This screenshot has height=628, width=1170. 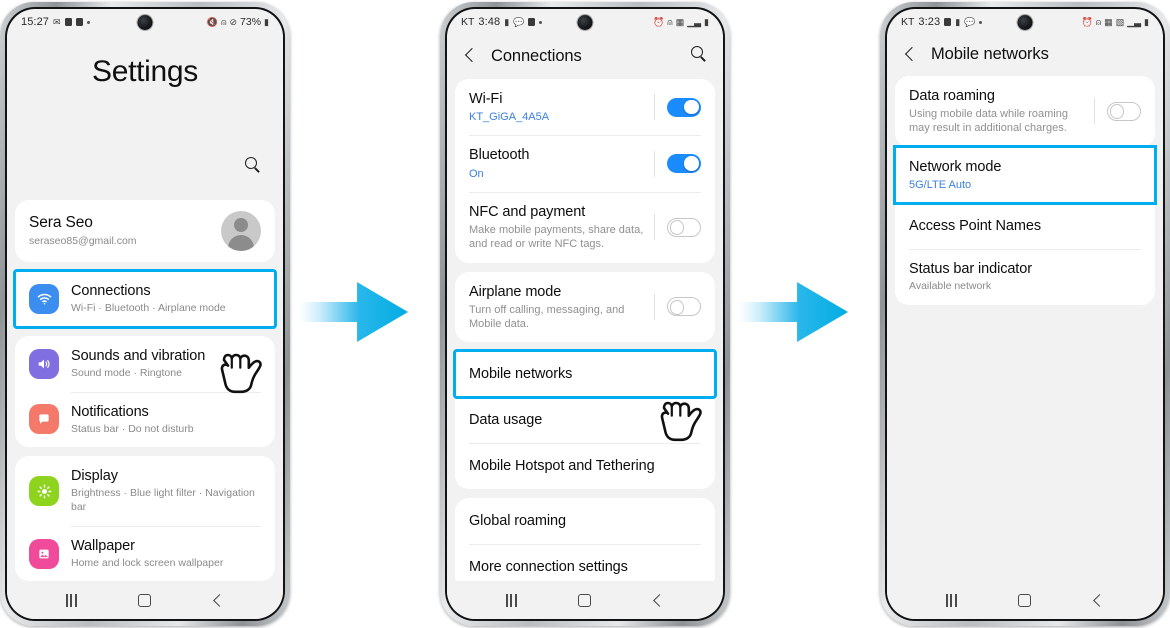 What do you see at coordinates (94, 476) in the screenshot?
I see `display-title: Display` at bounding box center [94, 476].